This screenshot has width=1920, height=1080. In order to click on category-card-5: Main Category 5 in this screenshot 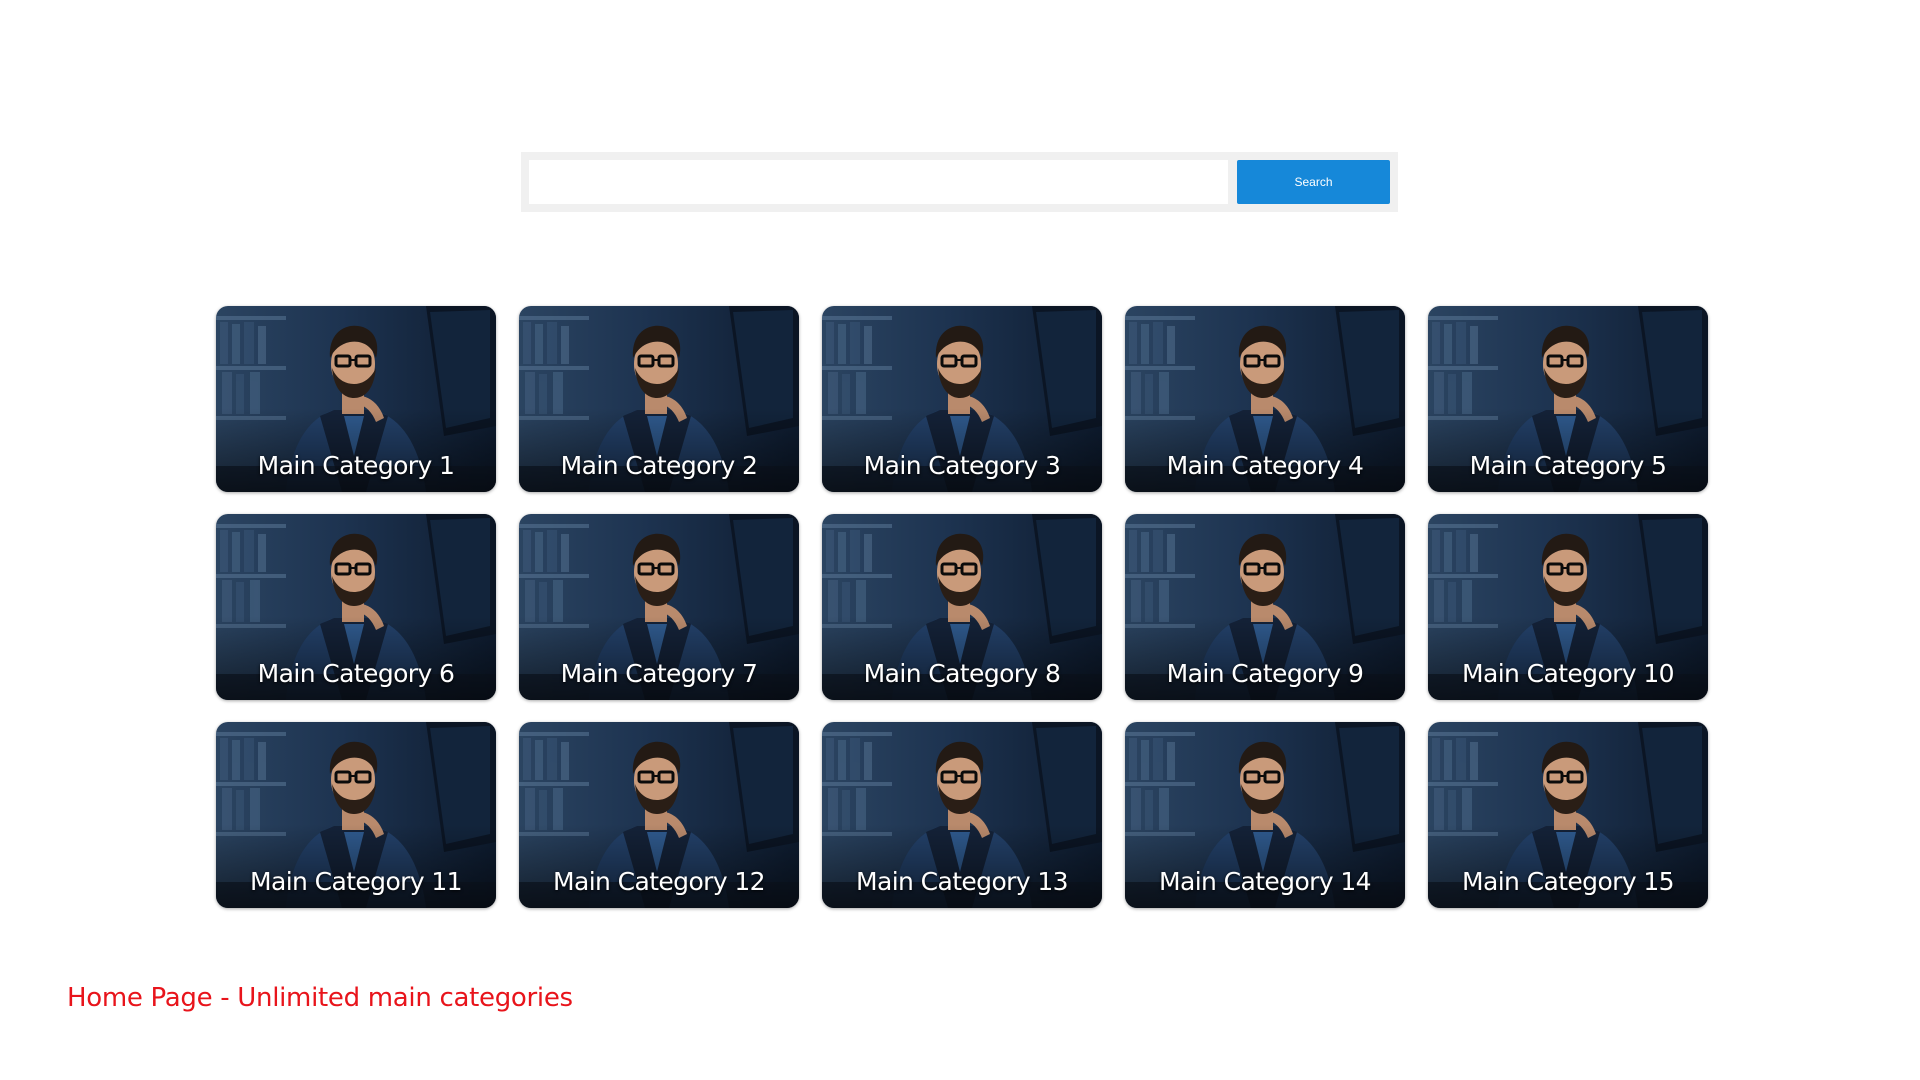, I will do `click(1568, 399)`.